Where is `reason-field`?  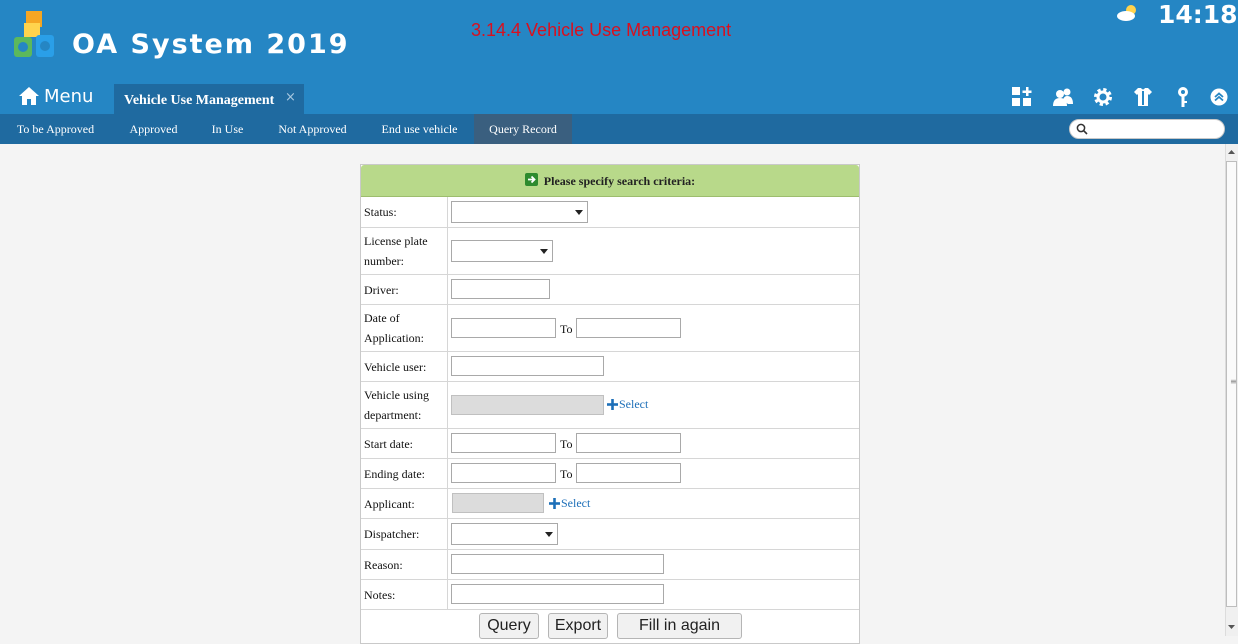
reason-field is located at coordinates (557, 564).